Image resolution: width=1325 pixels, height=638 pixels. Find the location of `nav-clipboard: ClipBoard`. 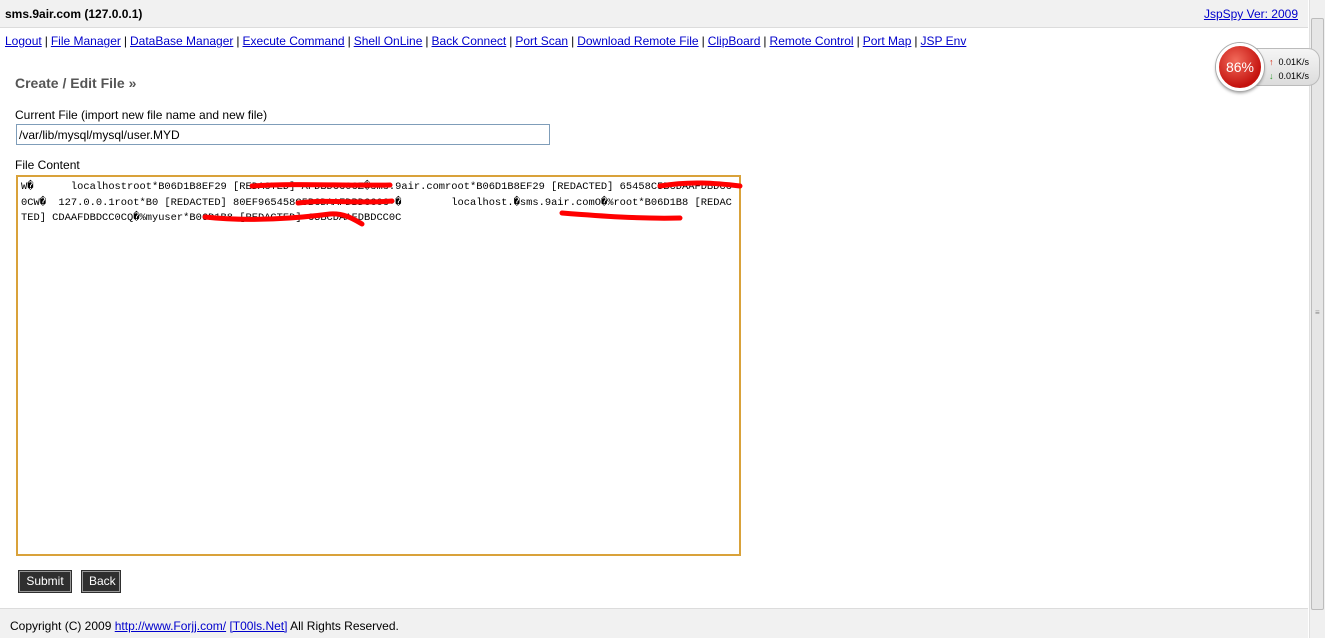

nav-clipboard: ClipBoard is located at coordinates (734, 41).